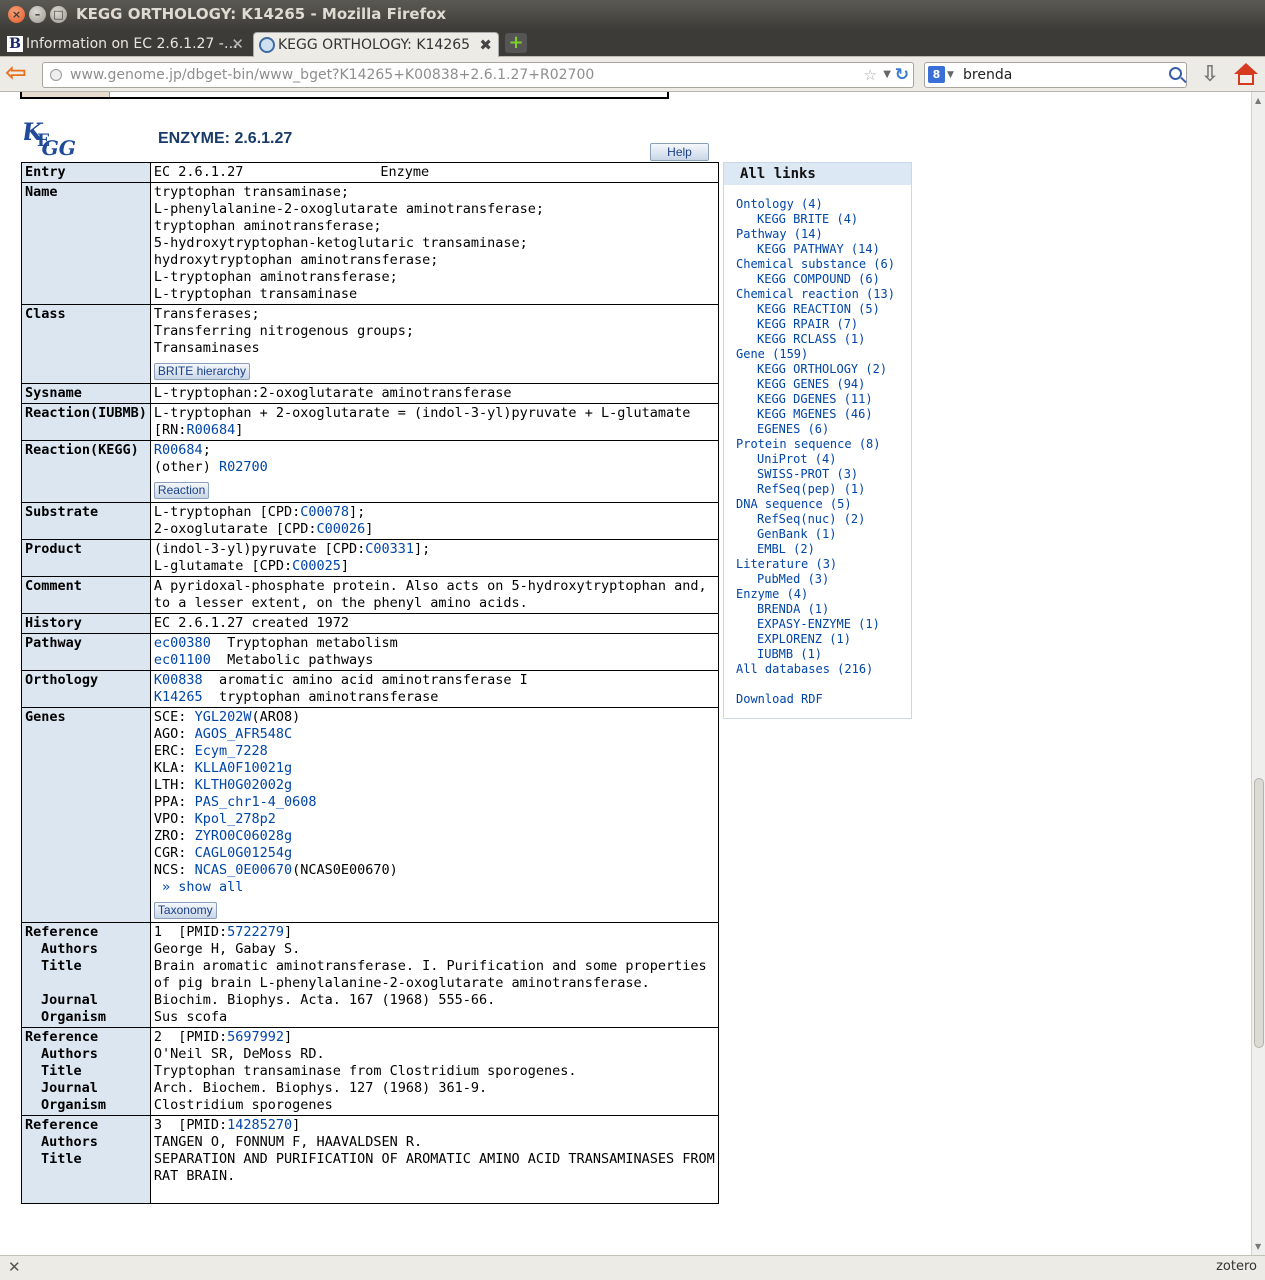  Describe the element at coordinates (679, 152) in the screenshot. I see `help-button: Help` at that location.